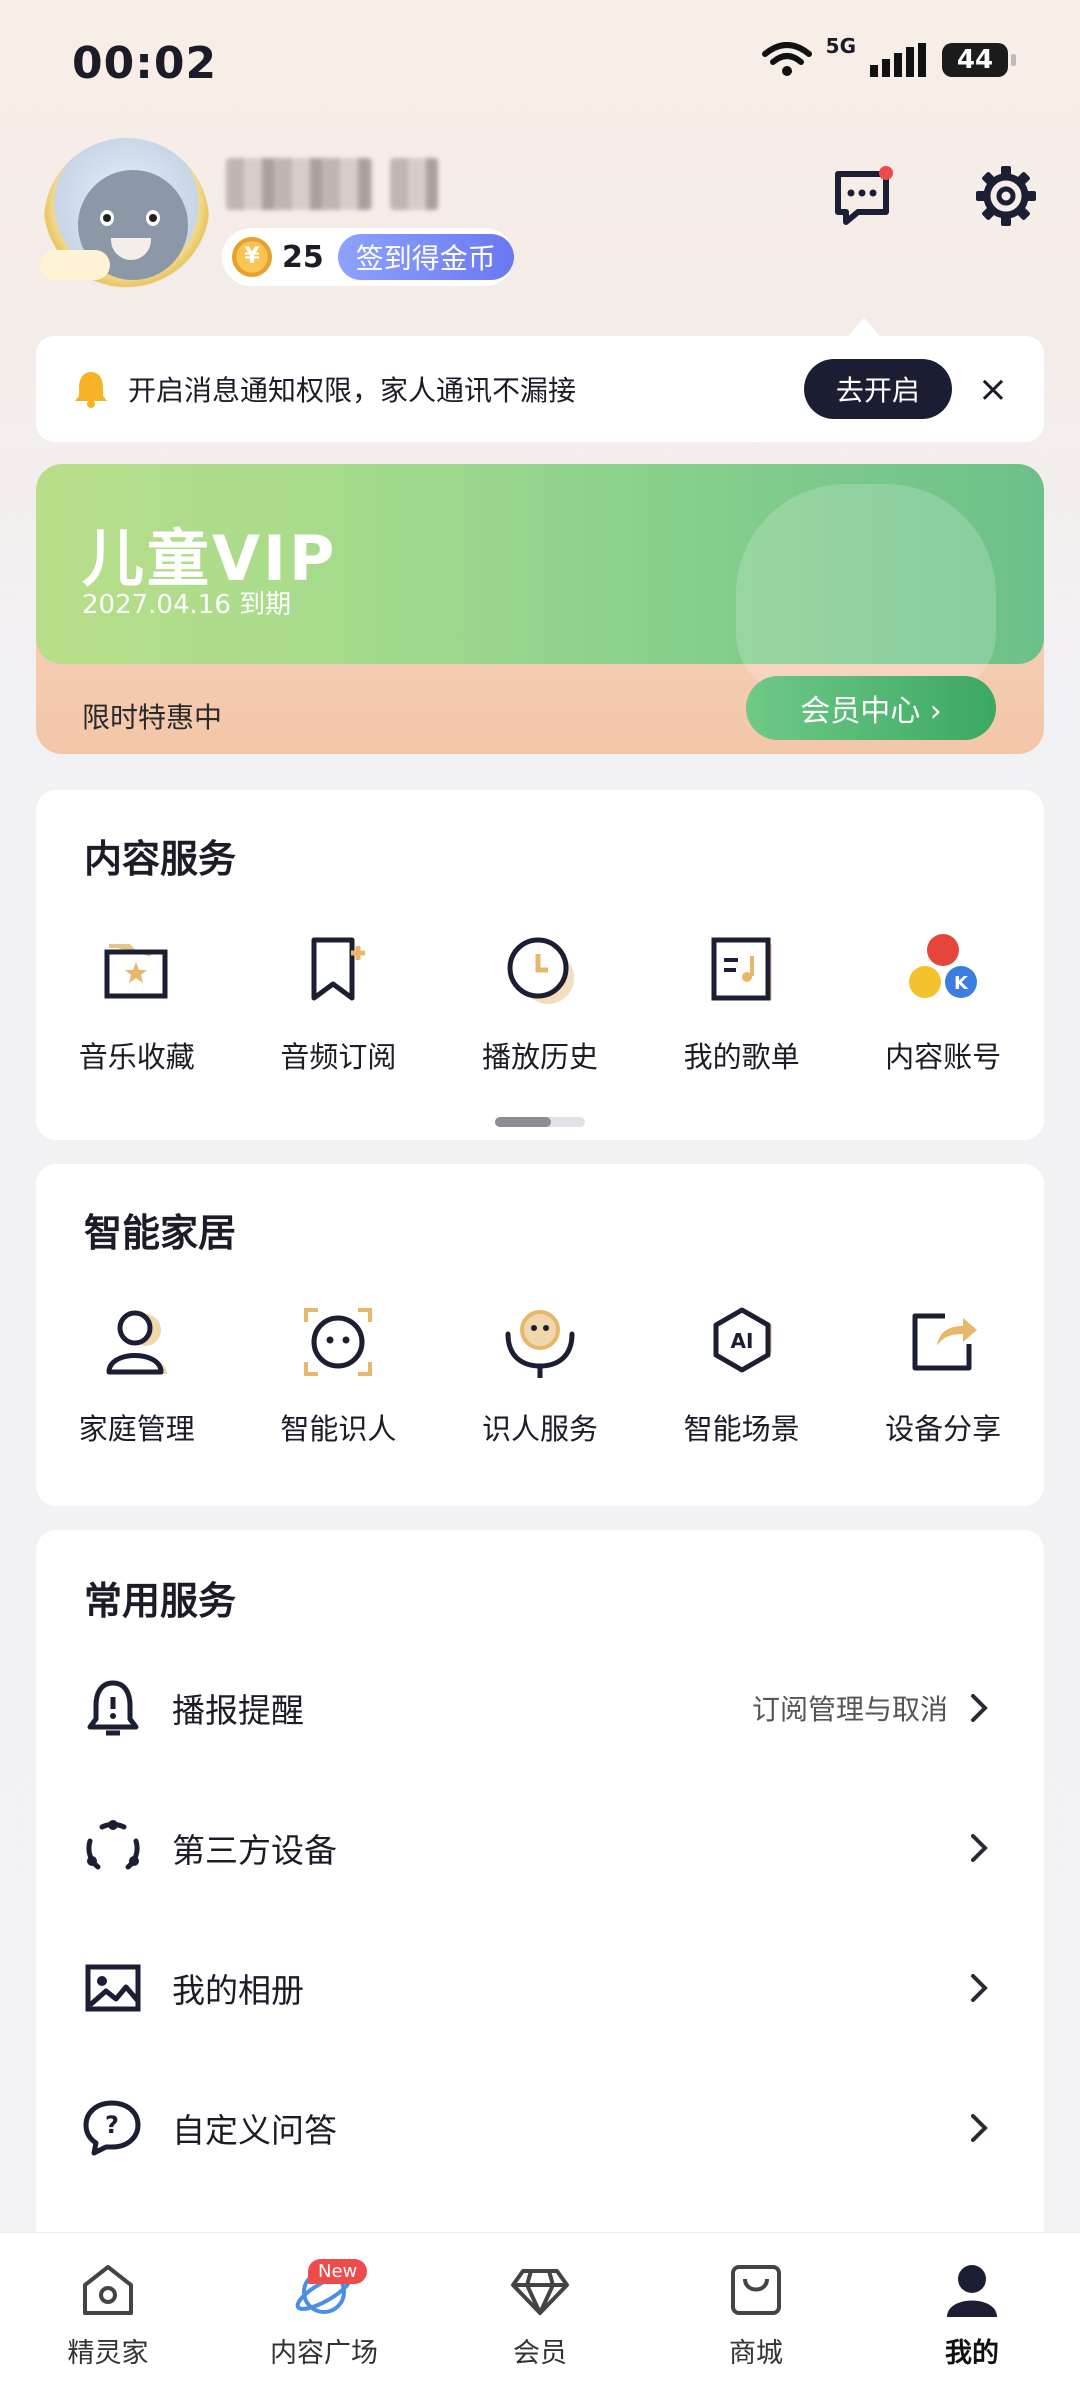 The height and width of the screenshot is (2399, 1080). I want to click on grid-item-face-recognition: 智能识人, so click(339, 1374).